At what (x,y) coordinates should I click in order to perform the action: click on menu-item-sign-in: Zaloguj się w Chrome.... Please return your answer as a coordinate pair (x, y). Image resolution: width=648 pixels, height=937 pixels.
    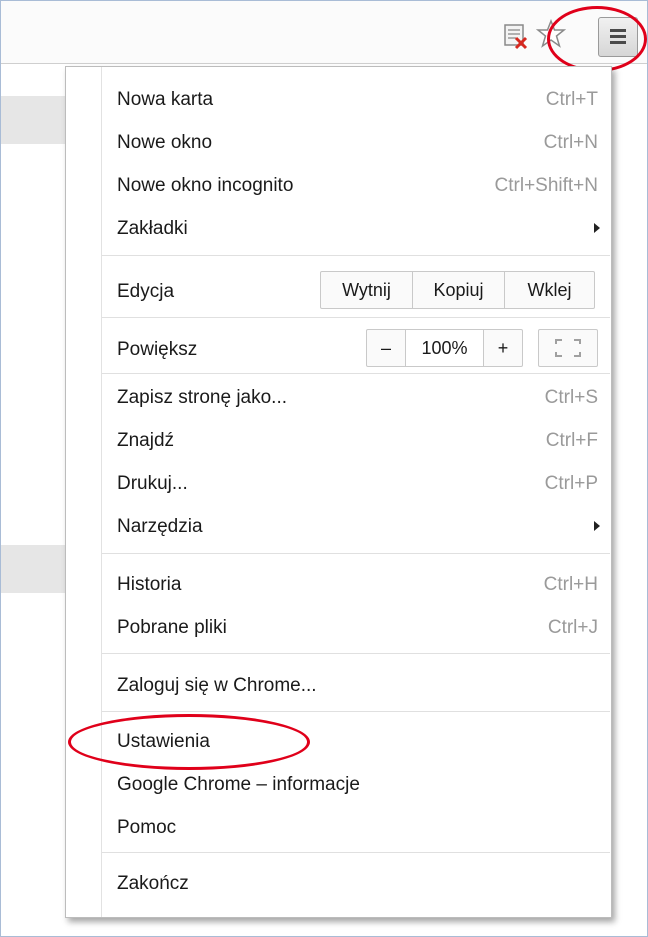
    Looking at the image, I should click on (356, 685).